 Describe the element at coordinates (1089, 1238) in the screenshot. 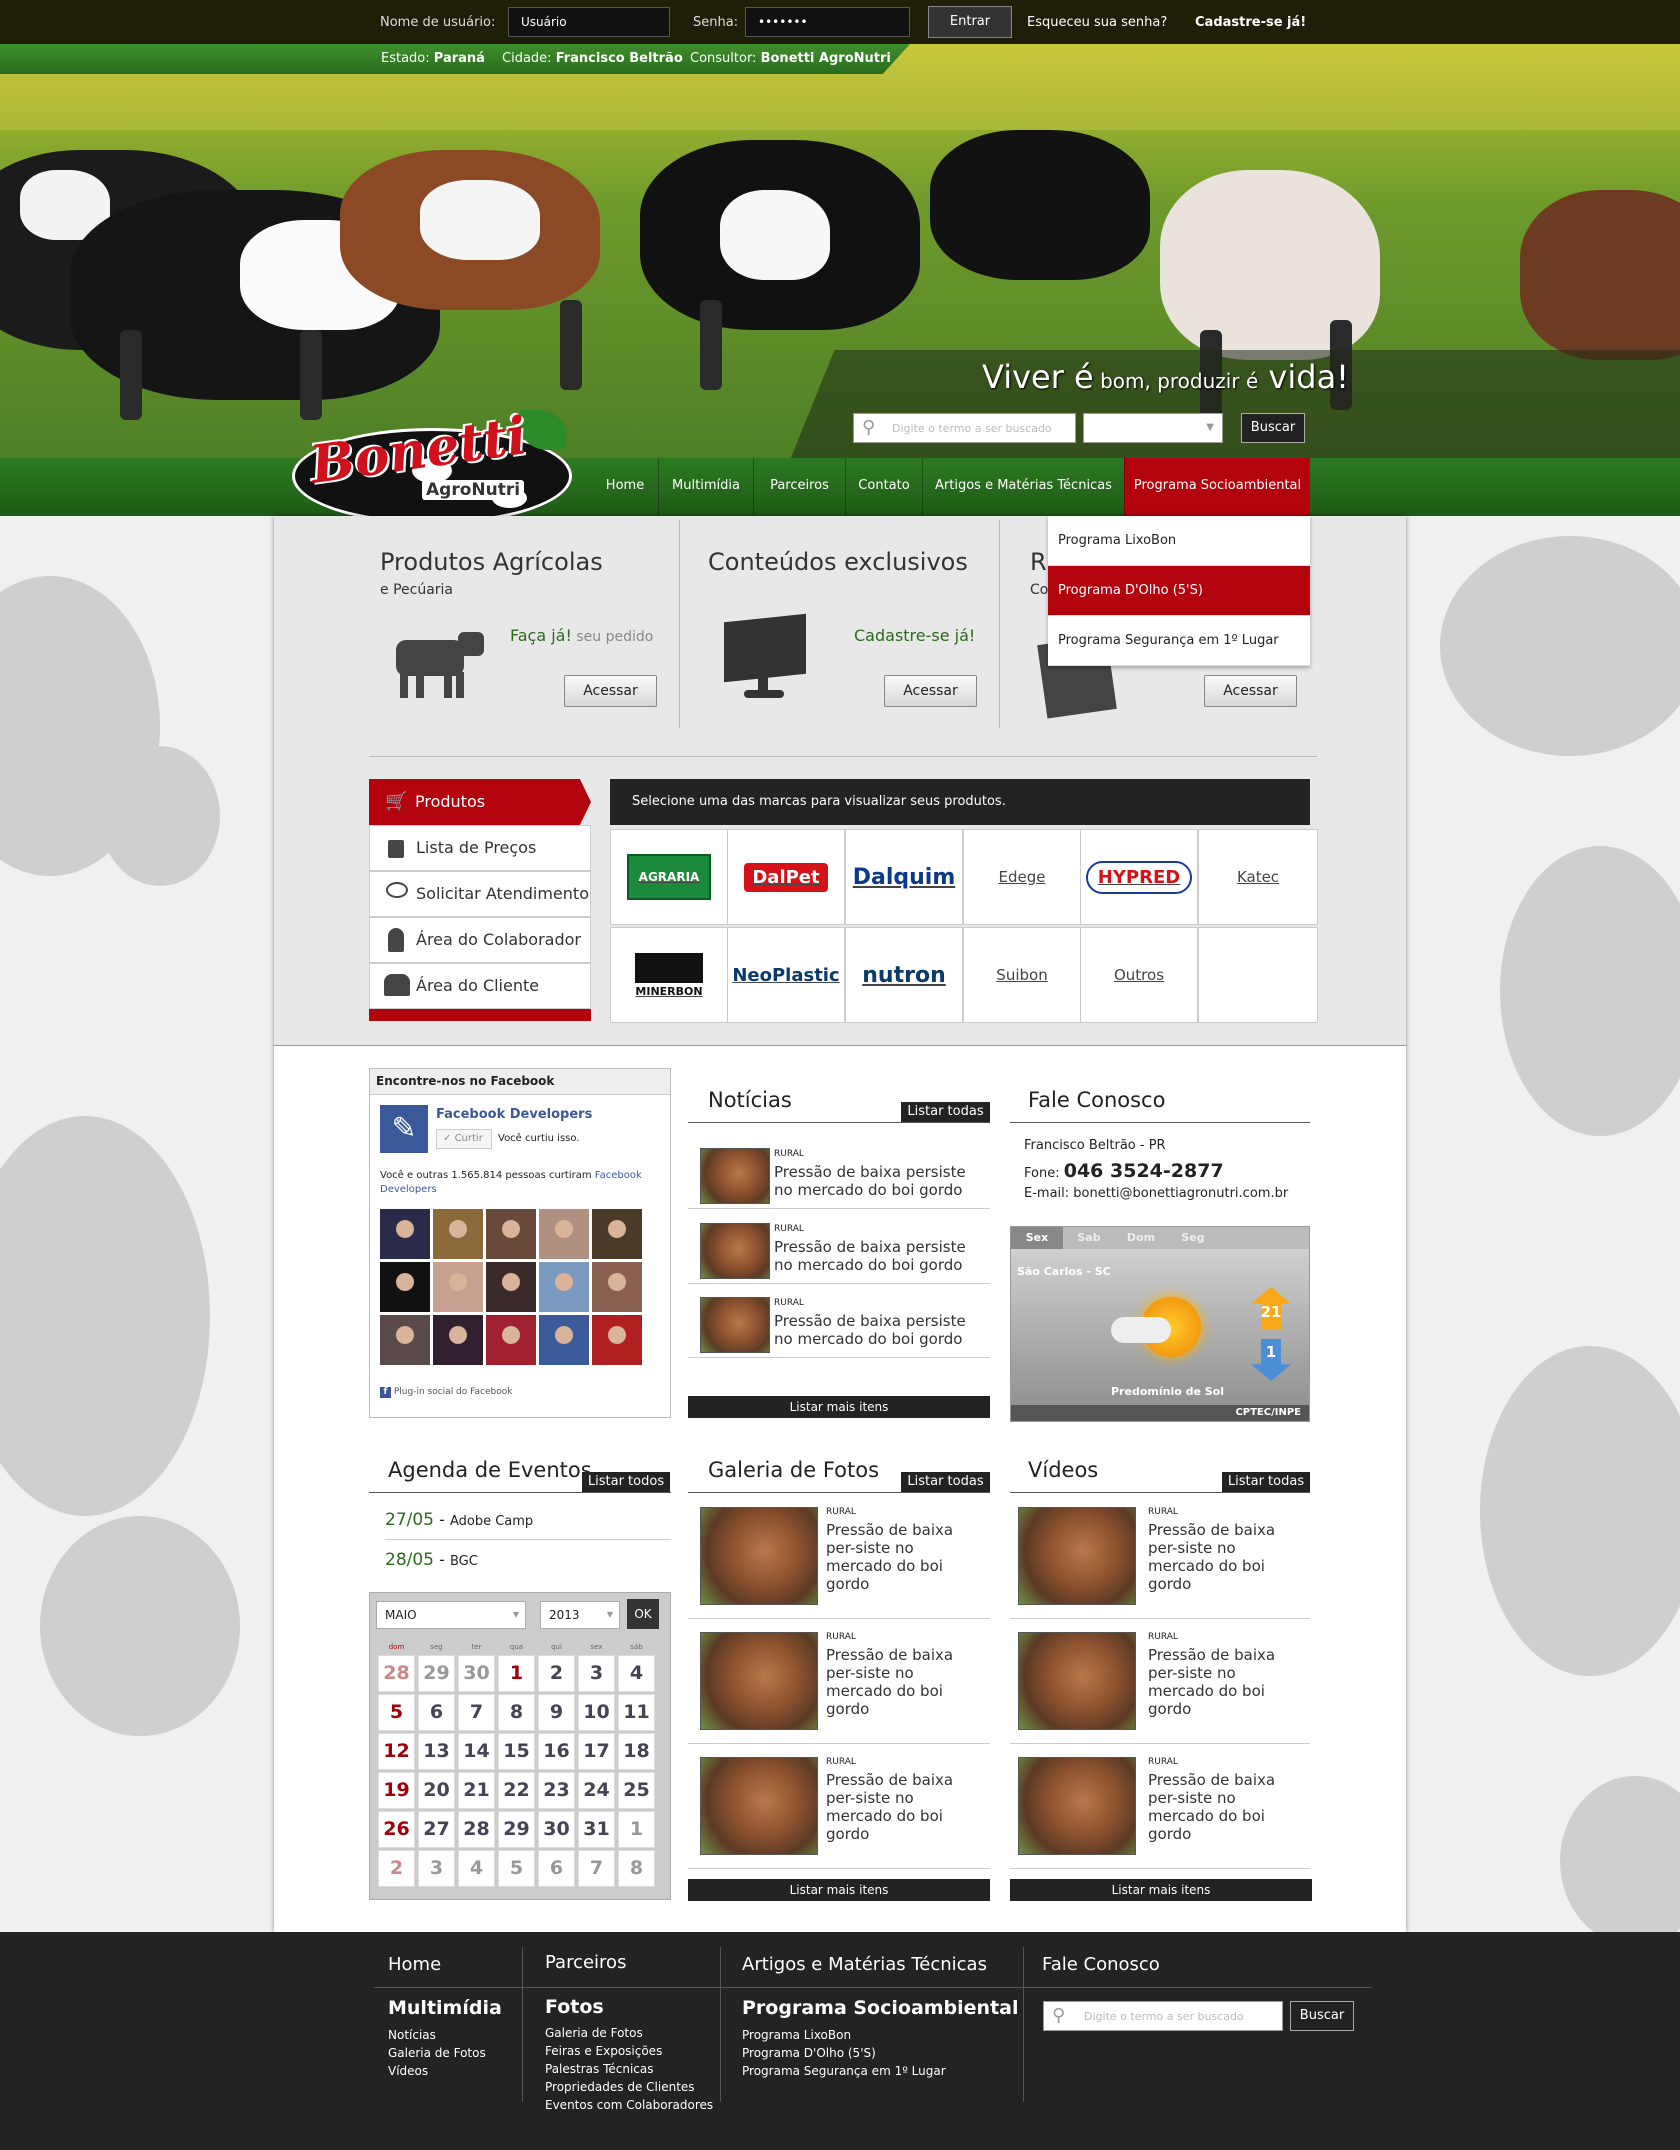

I see `weather-day-tab: Sab` at that location.